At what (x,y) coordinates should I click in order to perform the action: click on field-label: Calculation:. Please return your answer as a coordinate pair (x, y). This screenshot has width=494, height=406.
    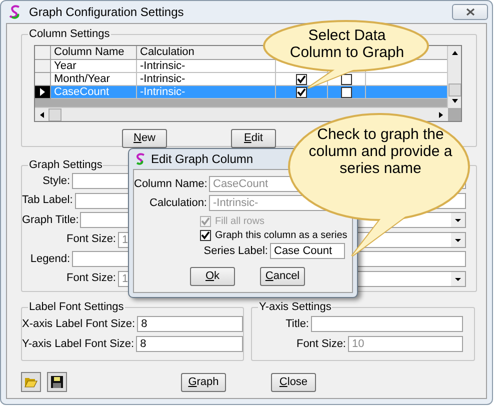
    Looking at the image, I should click on (178, 203).